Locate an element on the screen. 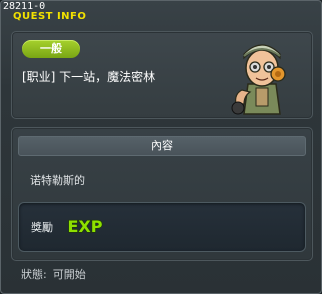 This screenshot has height=294, width=322. quest-name: [职业] 下一站，魔法密林 is located at coordinates (89, 77).